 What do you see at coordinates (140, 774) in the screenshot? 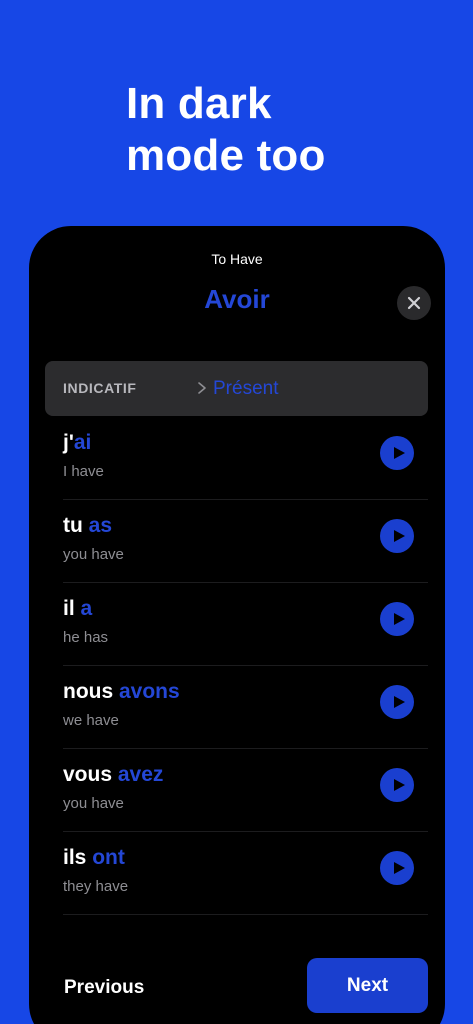
I see `verb-form: avez` at bounding box center [140, 774].